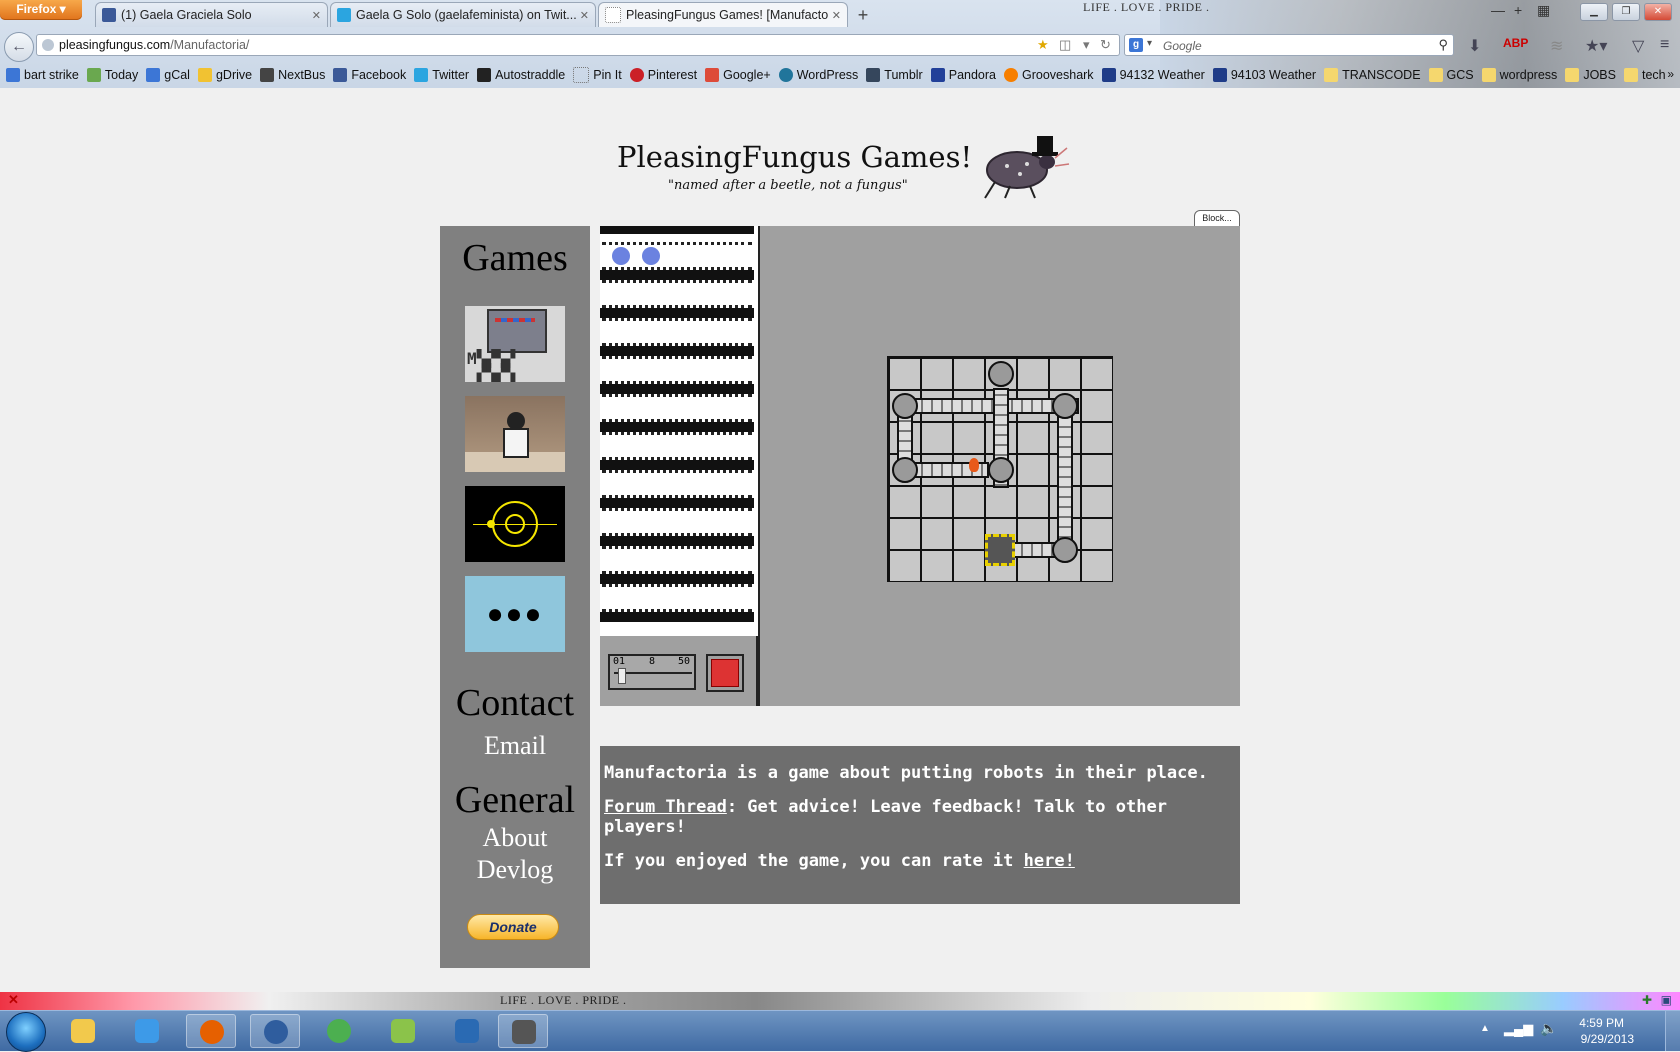  I want to click on bookmark-pinterest: Pinterest, so click(663, 75).